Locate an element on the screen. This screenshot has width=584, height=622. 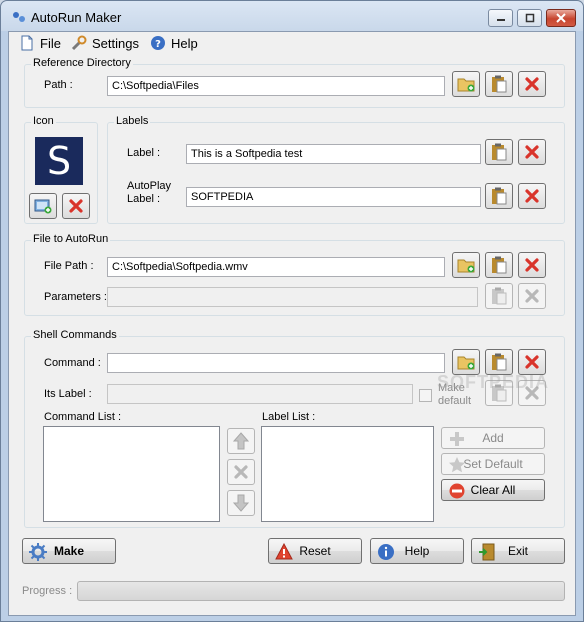
clear-all-button: Clear All is located at coordinates (493, 490).